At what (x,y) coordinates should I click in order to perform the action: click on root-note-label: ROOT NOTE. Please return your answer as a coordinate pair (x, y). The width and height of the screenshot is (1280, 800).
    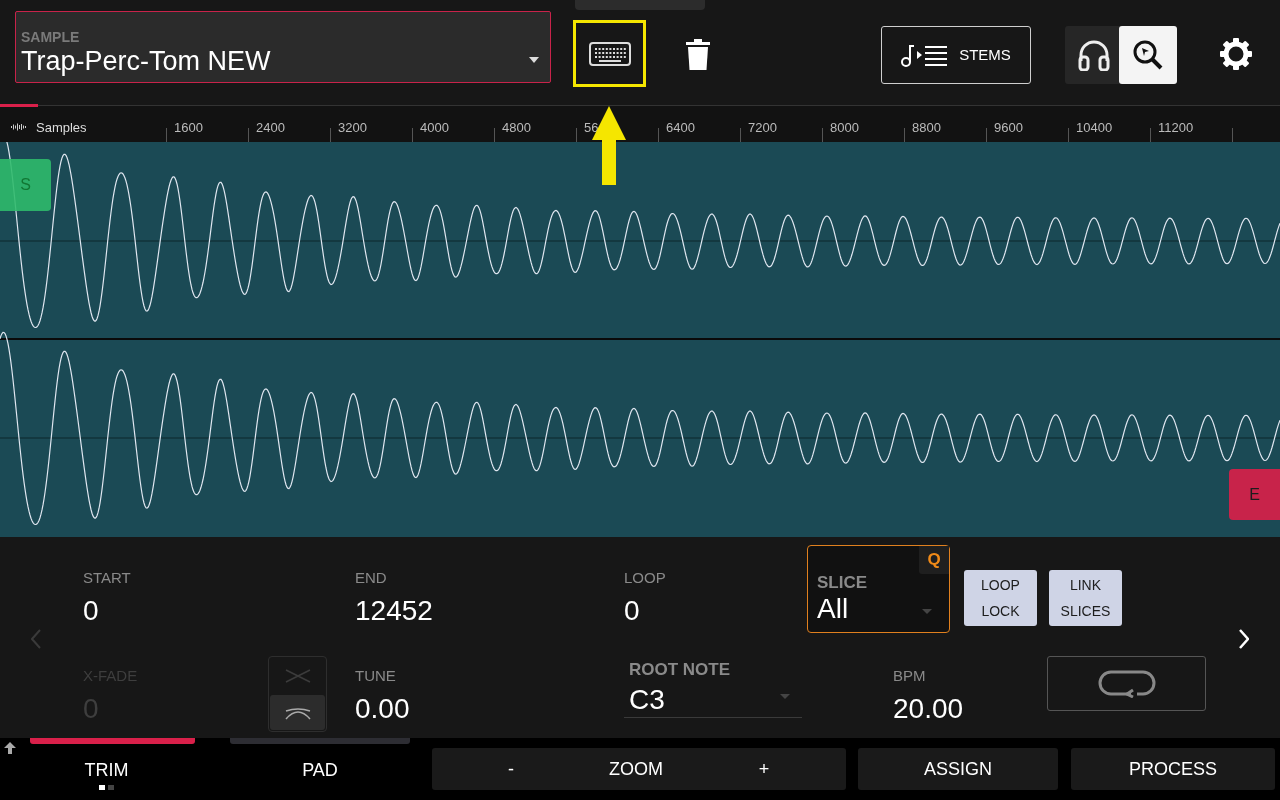
    Looking at the image, I should click on (680, 670).